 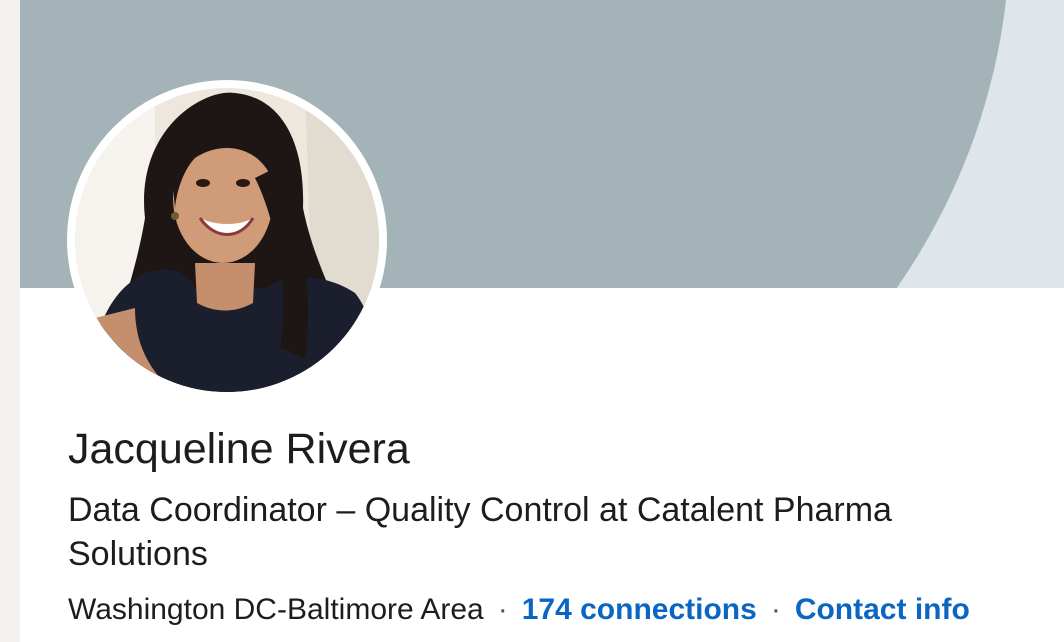 What do you see at coordinates (276, 609) in the screenshot?
I see `profile-location: Washington DC-Baltimore Area` at bounding box center [276, 609].